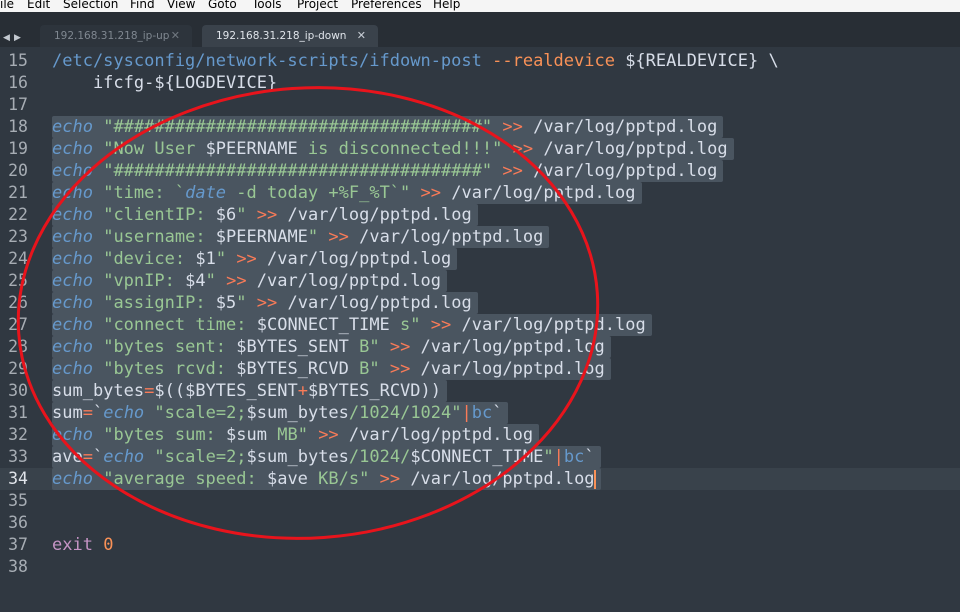  I want to click on code-token: B", so click(364, 369).